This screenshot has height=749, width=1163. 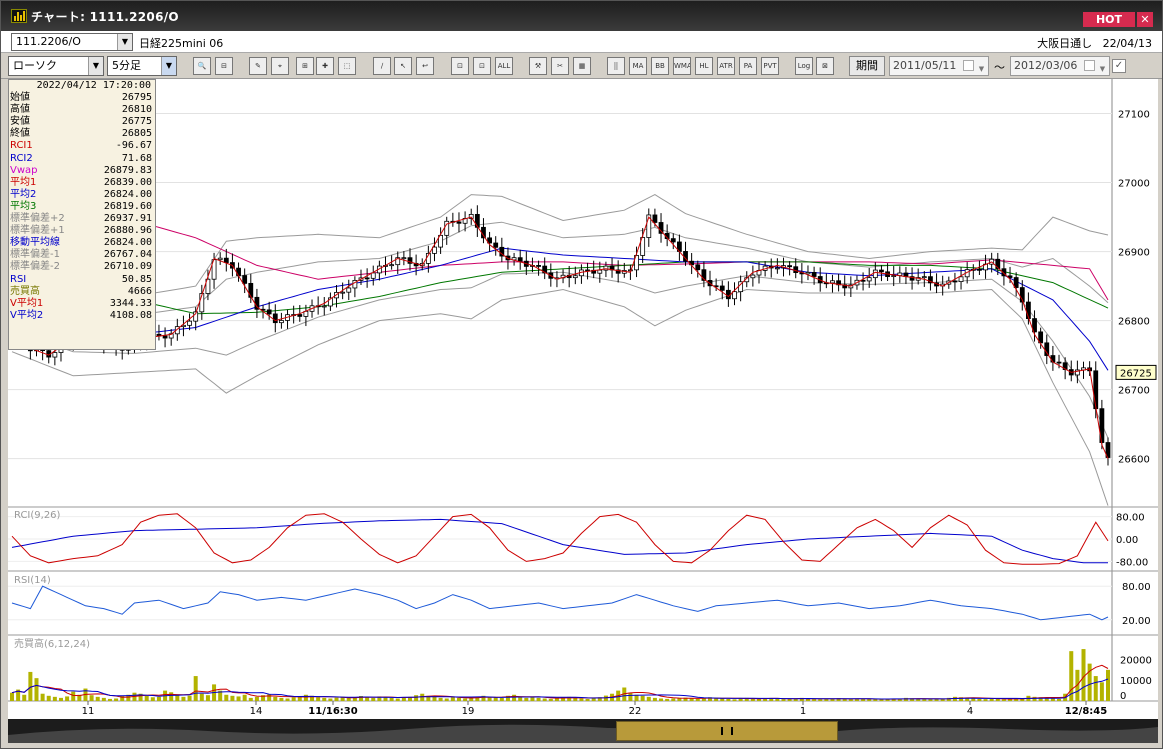 I want to click on scrollbar-thumb, so click(x=727, y=731).